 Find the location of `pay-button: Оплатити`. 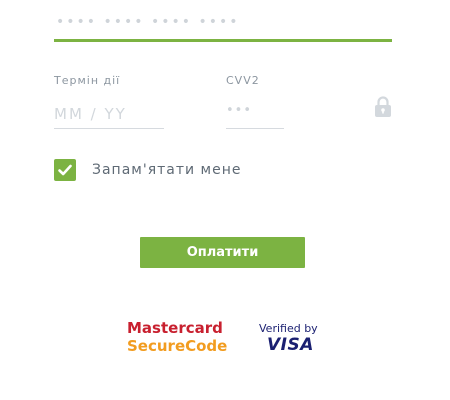

pay-button: Оплатити is located at coordinates (222, 252).